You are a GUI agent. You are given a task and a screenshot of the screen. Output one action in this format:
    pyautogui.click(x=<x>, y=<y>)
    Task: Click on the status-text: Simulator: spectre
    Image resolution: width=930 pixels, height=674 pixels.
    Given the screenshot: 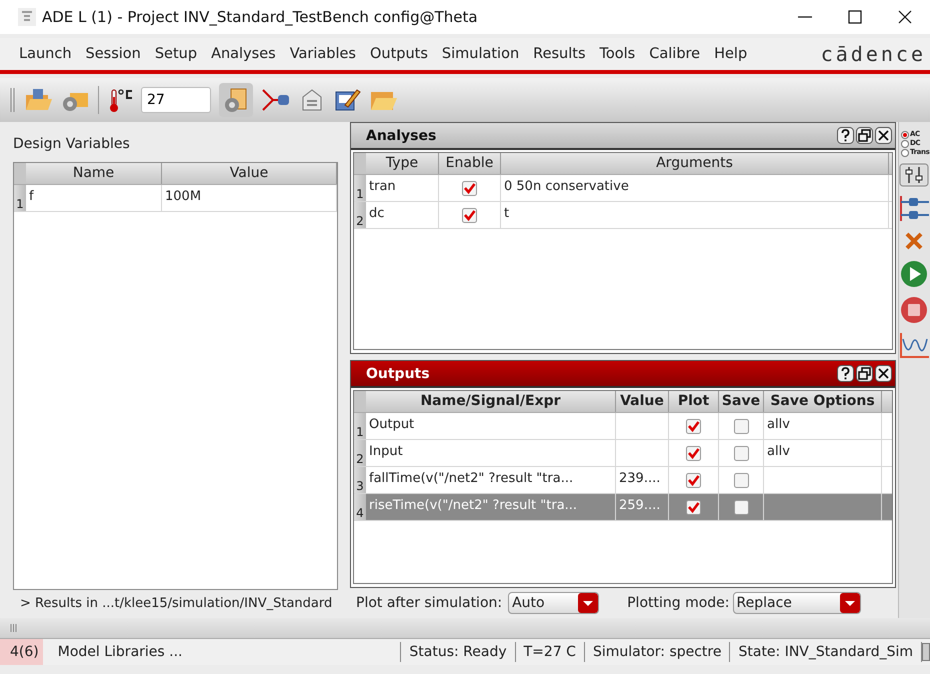 What is the action you would take?
    pyautogui.click(x=657, y=652)
    